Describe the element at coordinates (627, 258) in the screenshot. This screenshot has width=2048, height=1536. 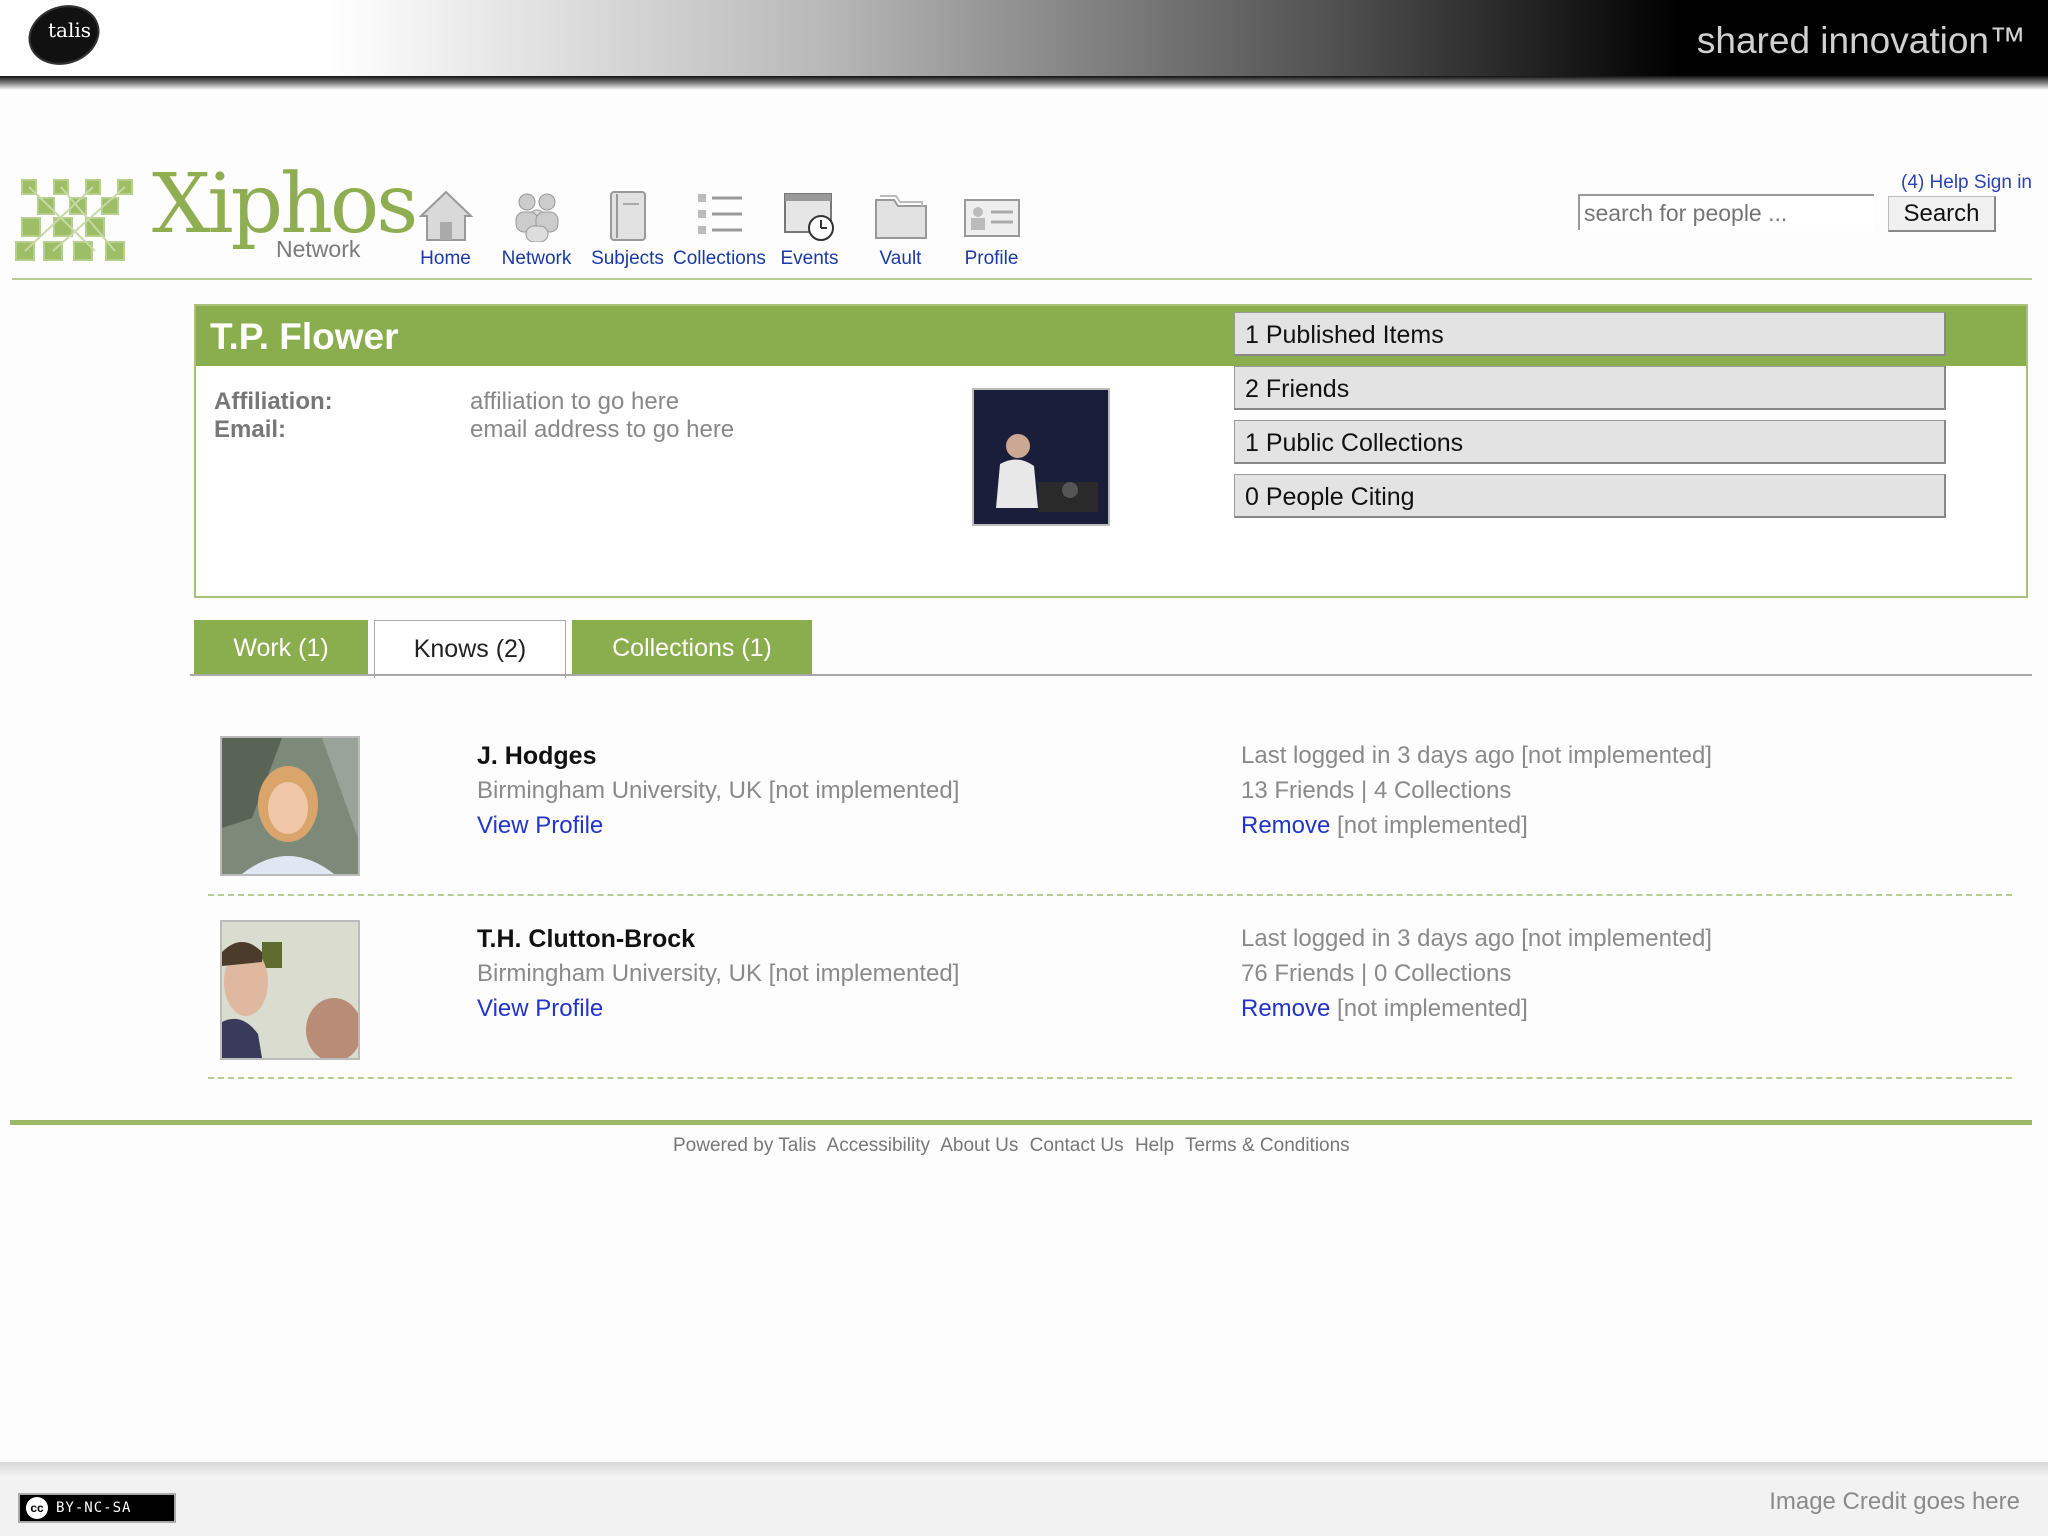
I see `nav-label: Subjects` at that location.